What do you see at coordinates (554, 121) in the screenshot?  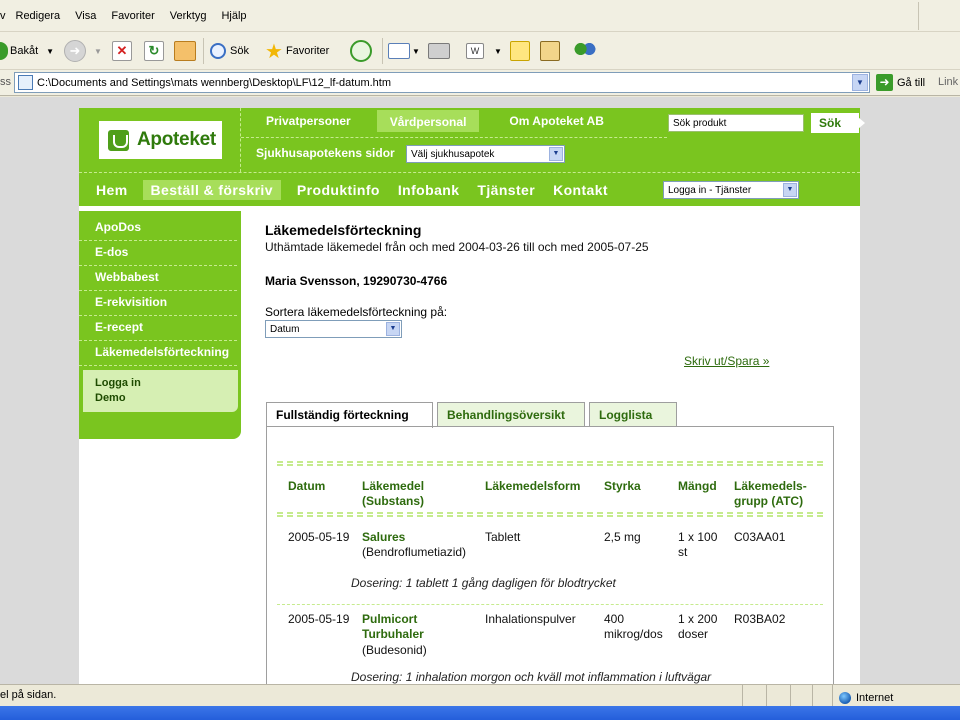 I see `tab-om-apoteket: Om Apoteket AB` at bounding box center [554, 121].